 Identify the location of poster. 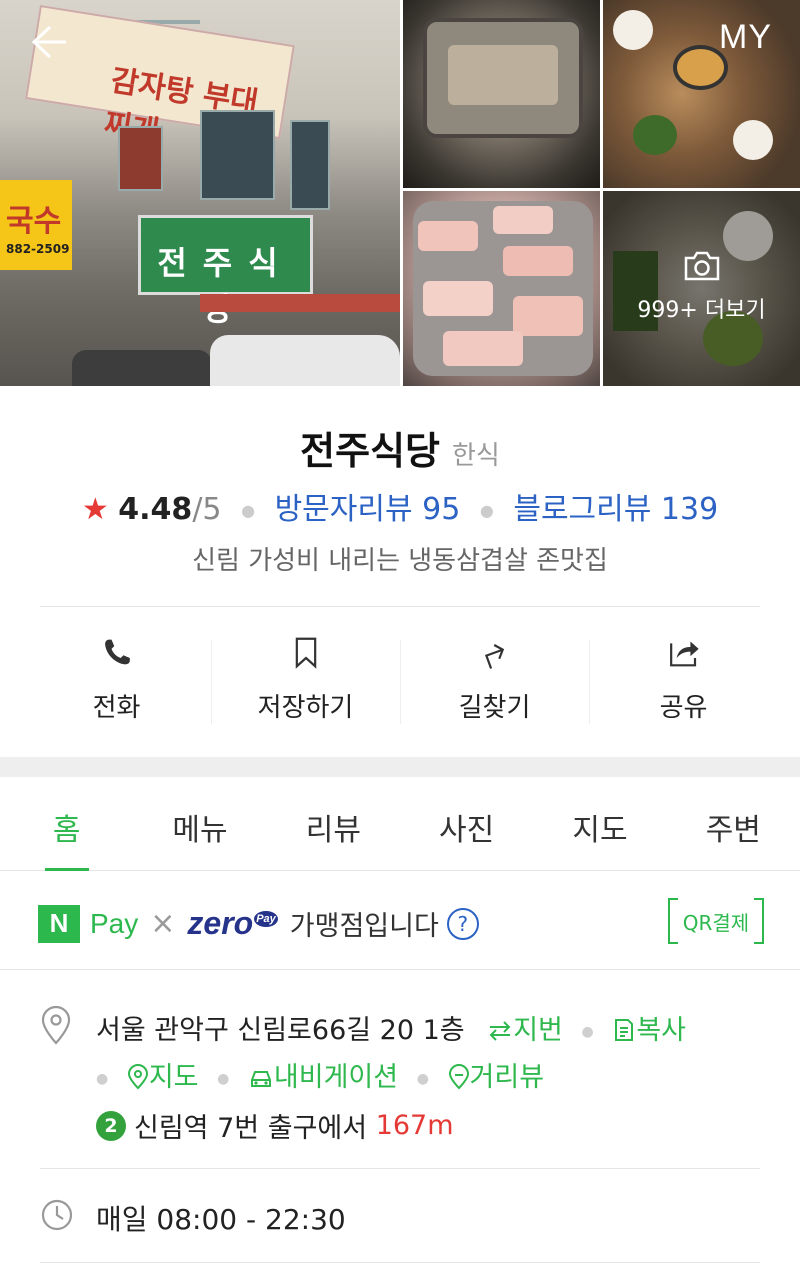
(140, 158).